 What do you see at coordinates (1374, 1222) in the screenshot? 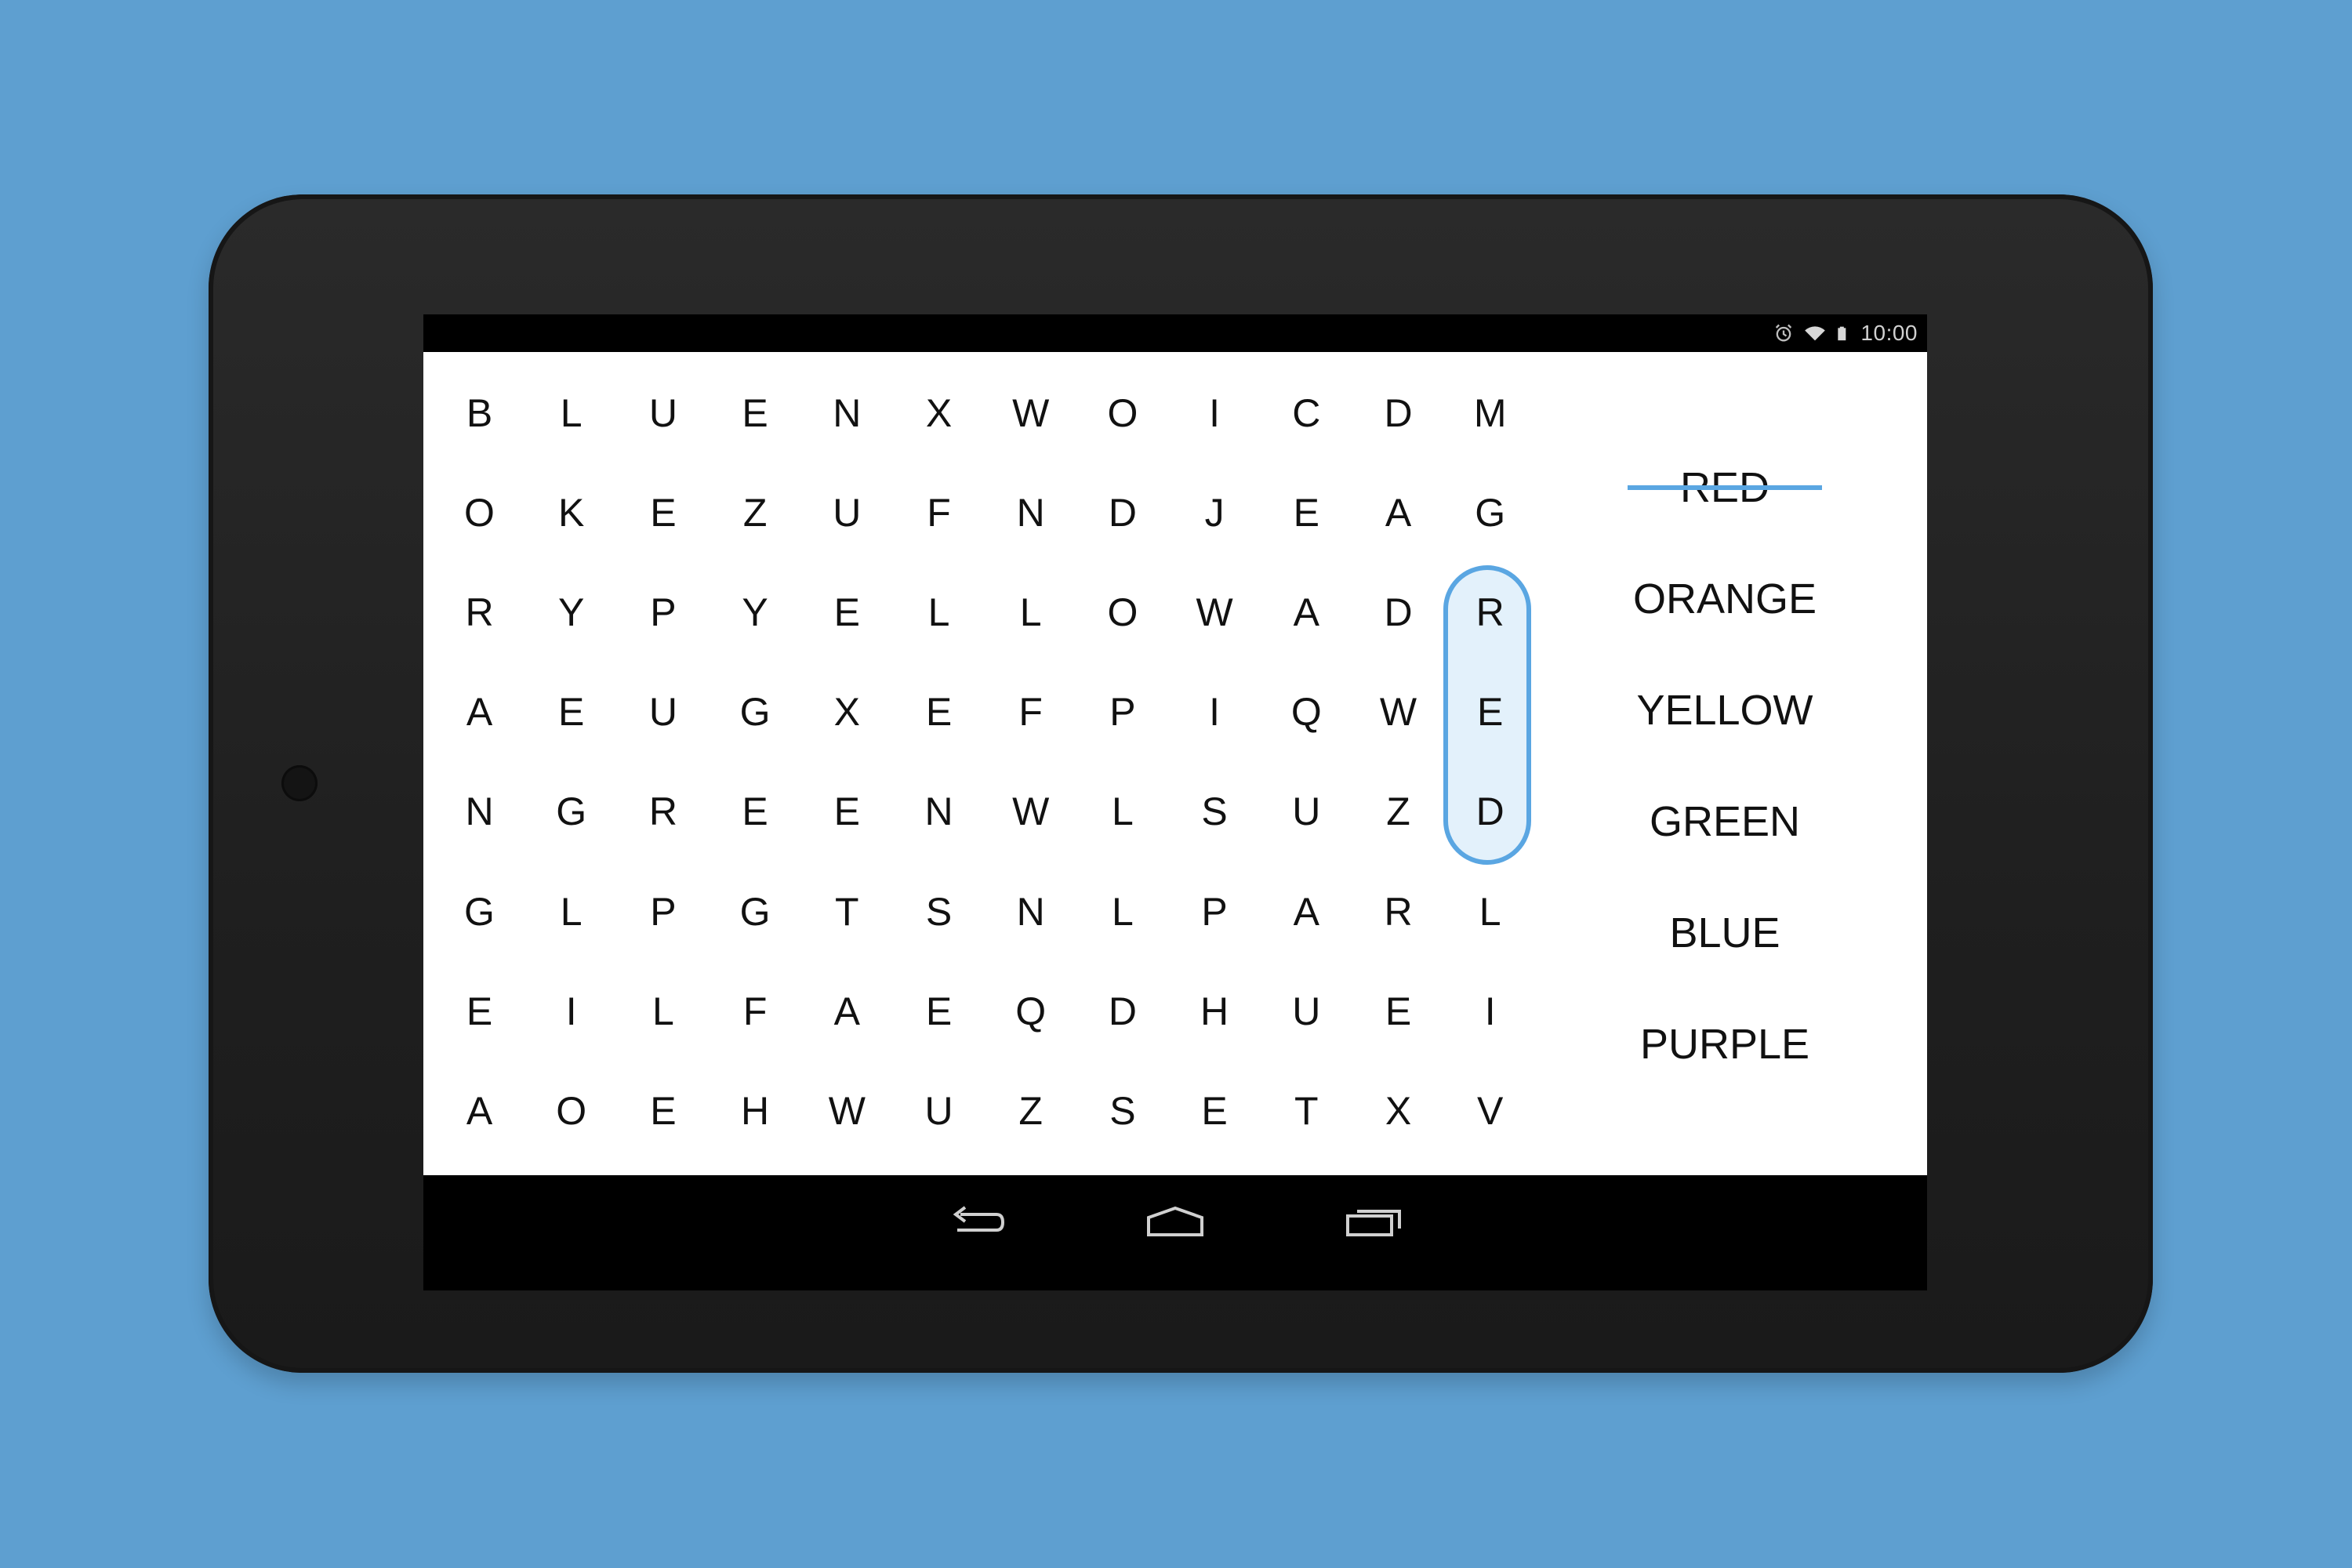
I see `recent-apps-button` at bounding box center [1374, 1222].